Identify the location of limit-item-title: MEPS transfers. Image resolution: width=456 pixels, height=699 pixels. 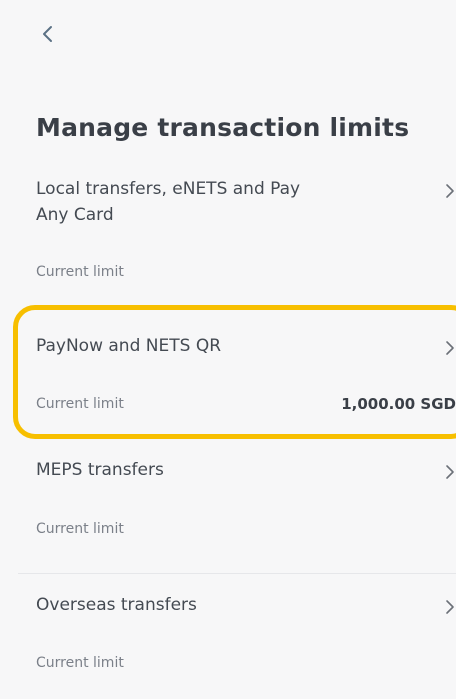
(100, 470).